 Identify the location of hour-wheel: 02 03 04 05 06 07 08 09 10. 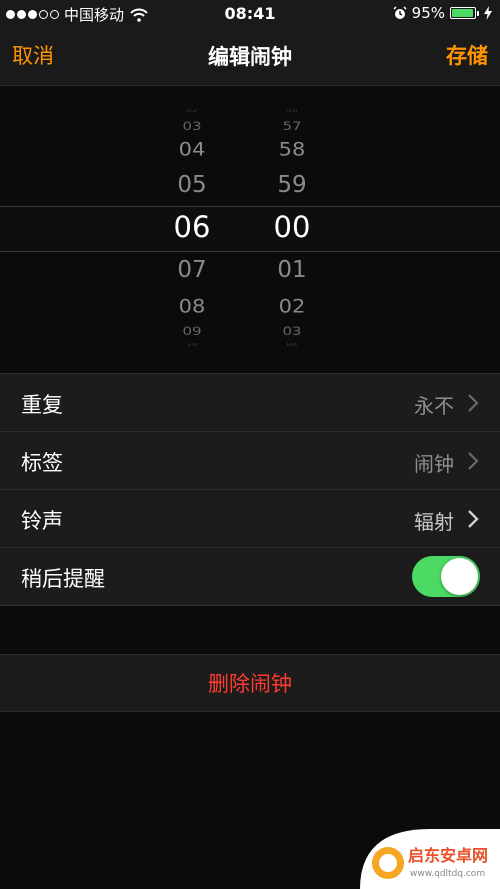
(192, 229).